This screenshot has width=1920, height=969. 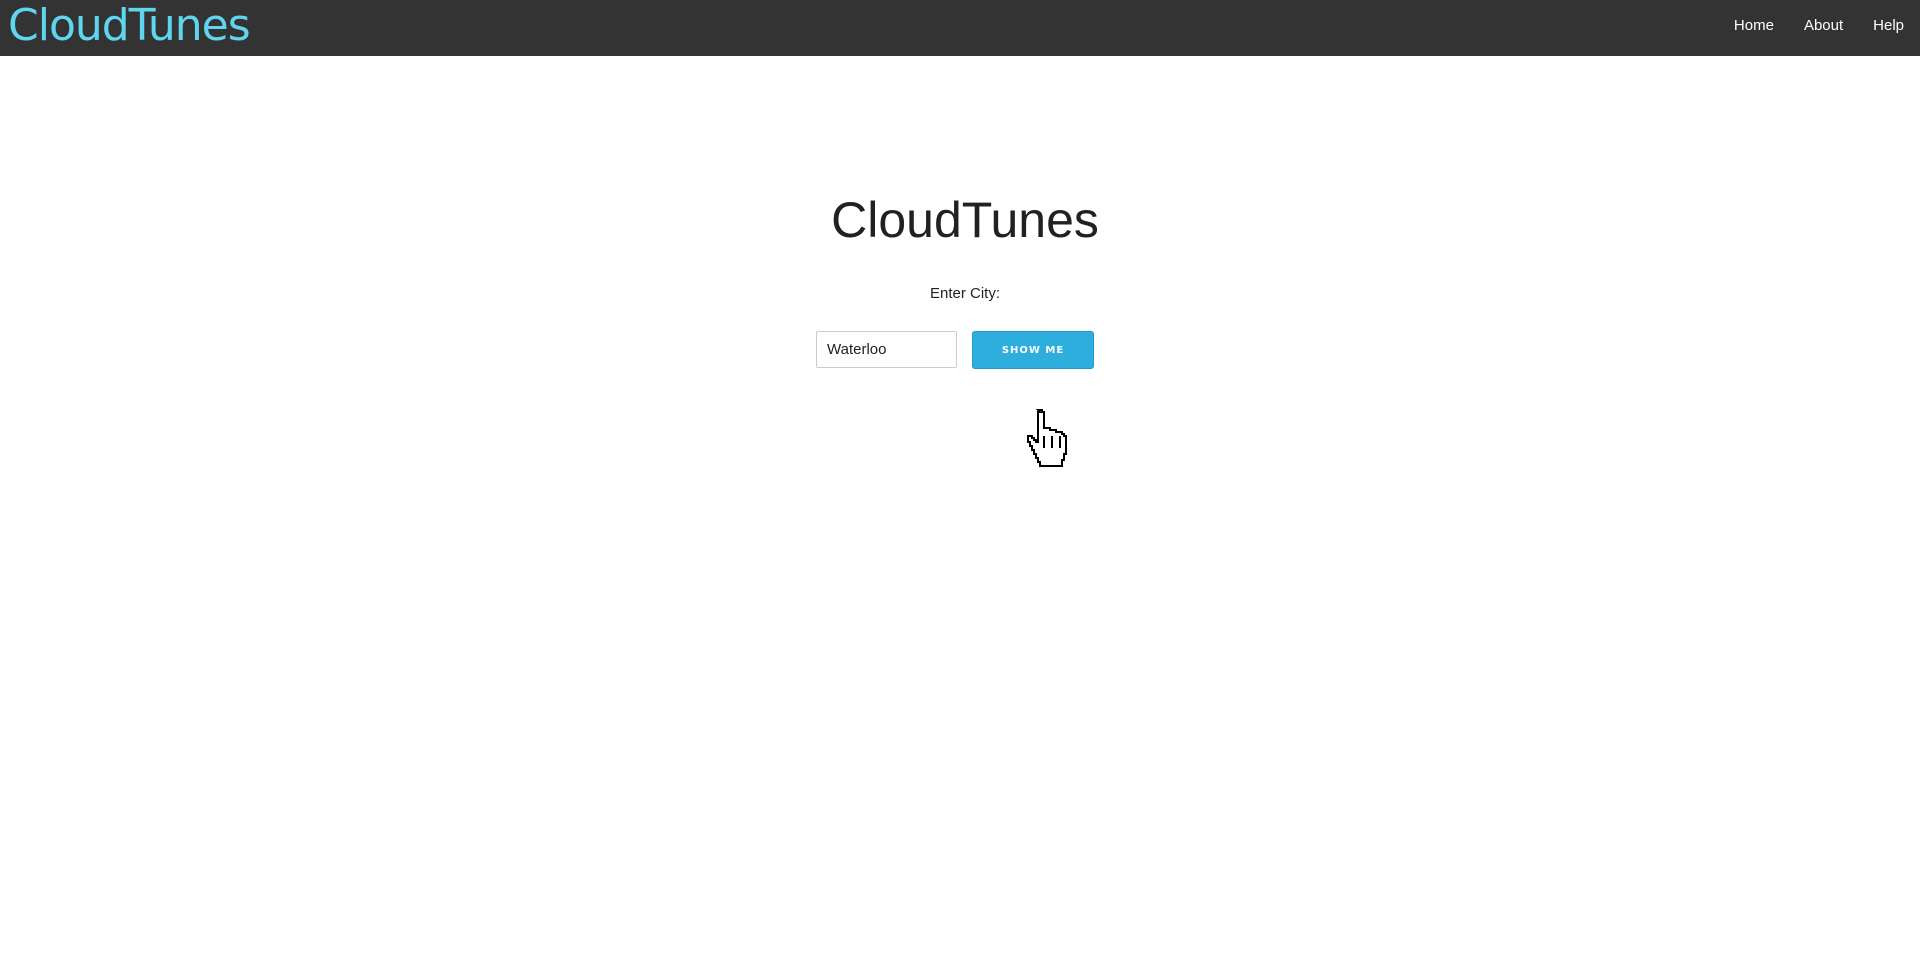 I want to click on city-label: Enter City:, so click(x=965, y=293).